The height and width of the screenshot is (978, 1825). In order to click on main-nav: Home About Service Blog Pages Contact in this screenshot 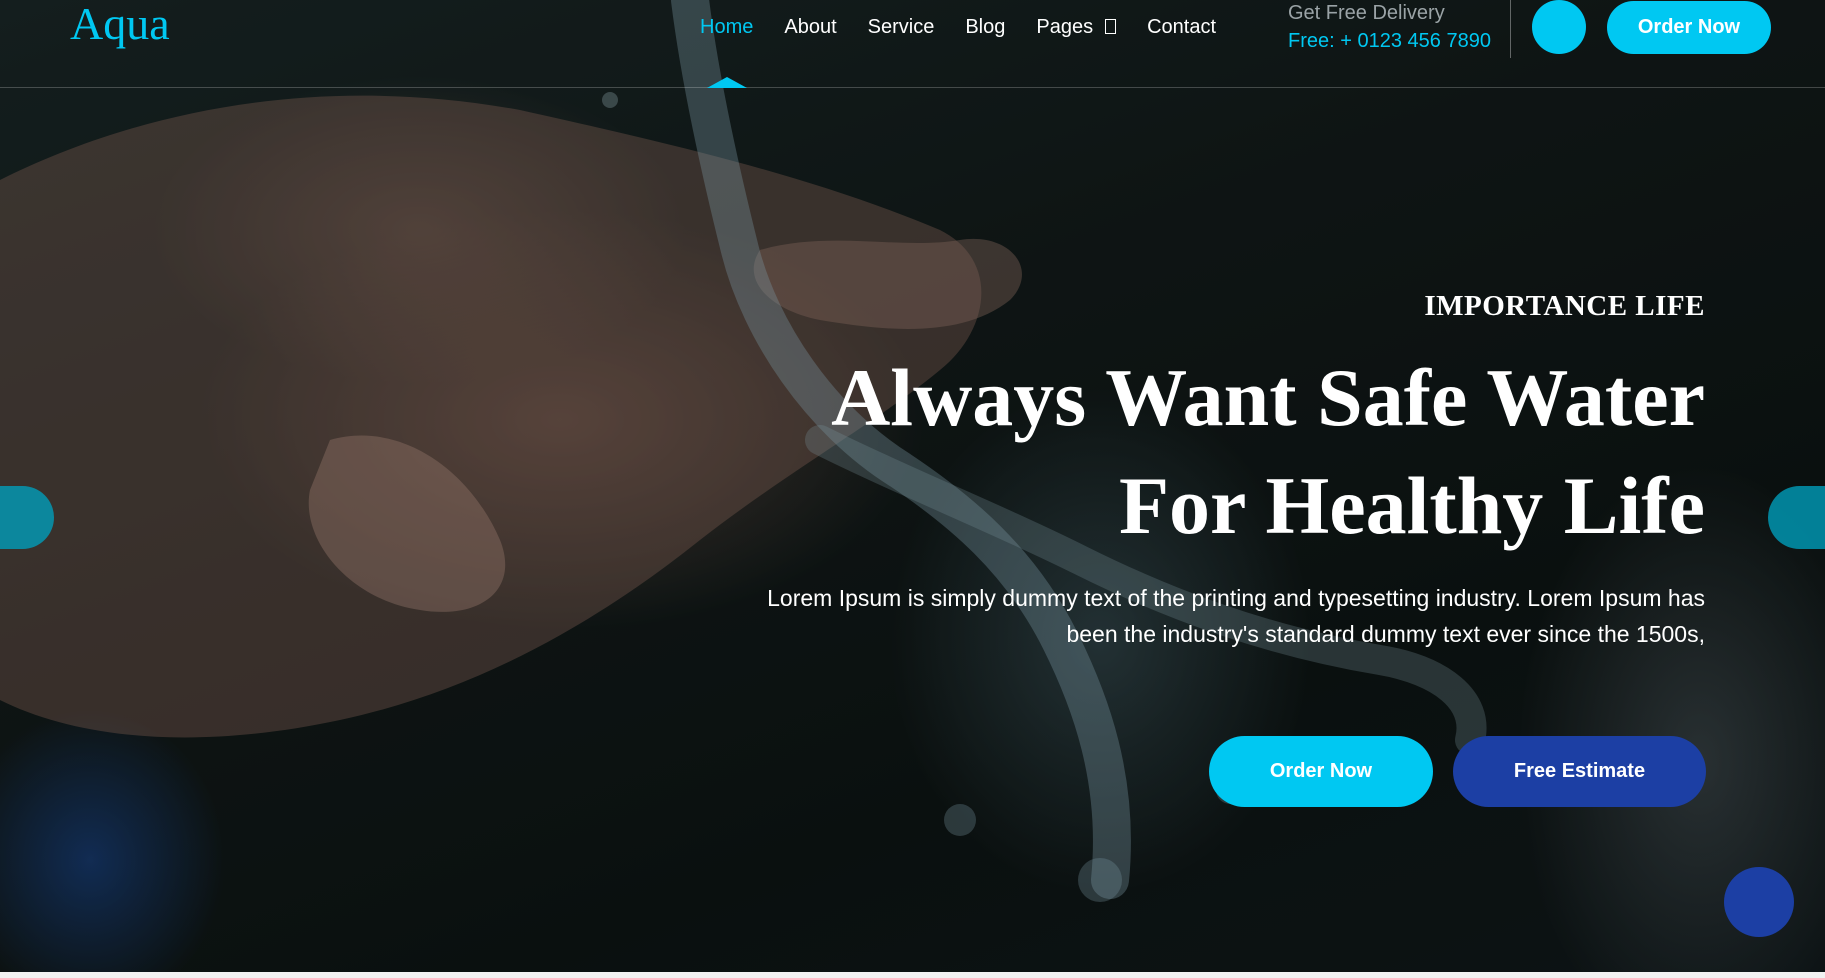, I will do `click(973, 50)`.